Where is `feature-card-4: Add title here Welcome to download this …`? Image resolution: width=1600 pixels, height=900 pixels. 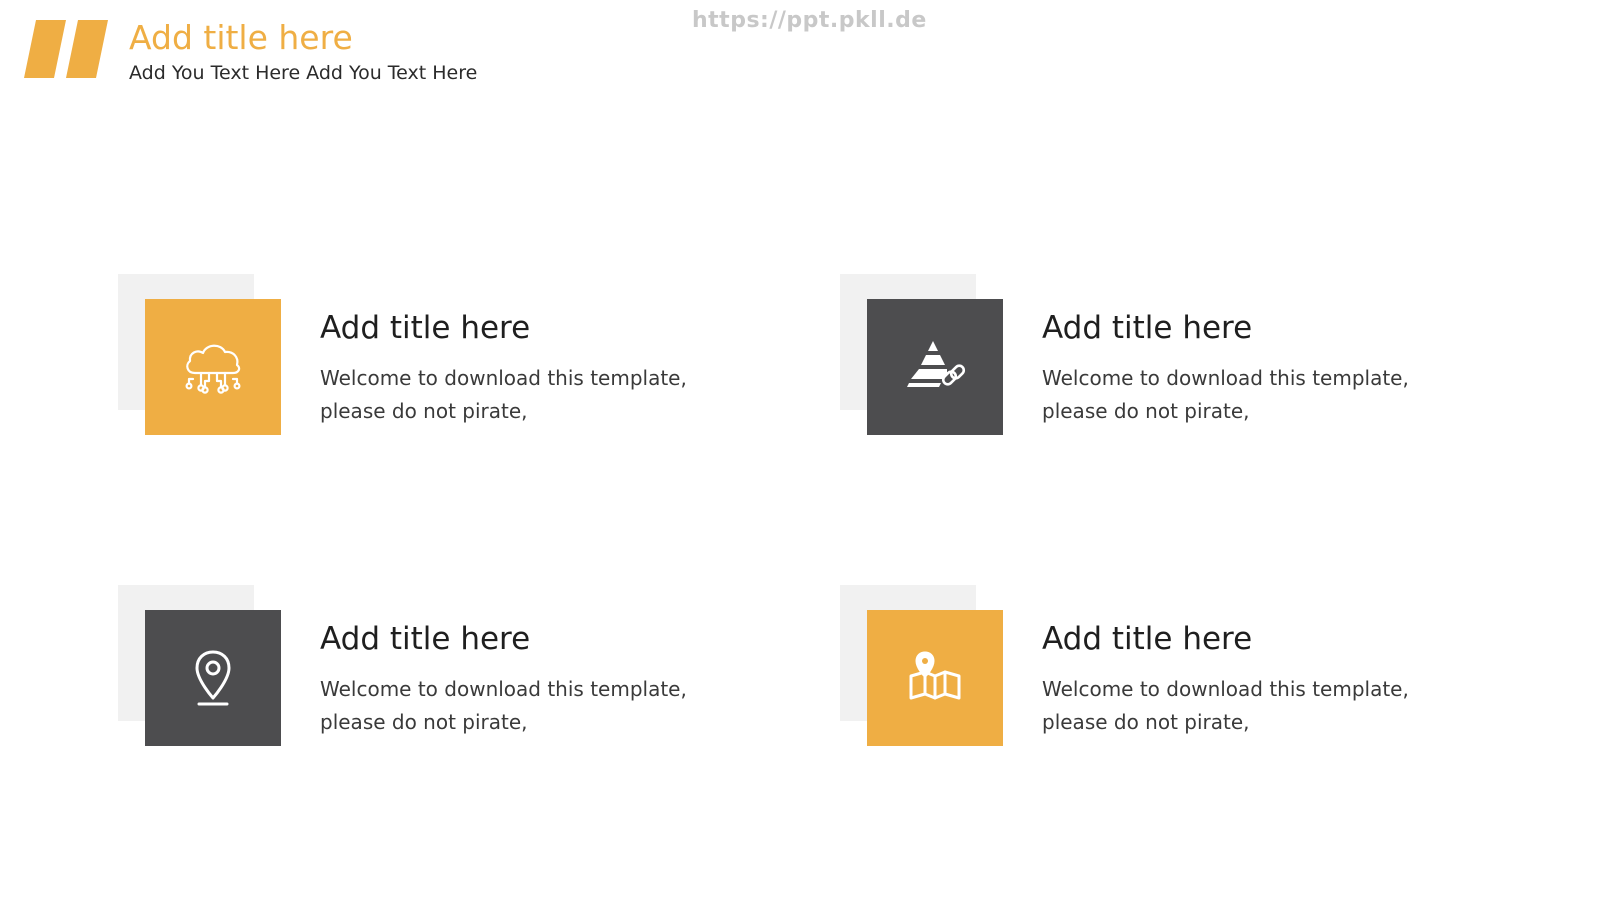 feature-card-4: Add title here Welcome to download this … is located at coordinates (1180, 670).